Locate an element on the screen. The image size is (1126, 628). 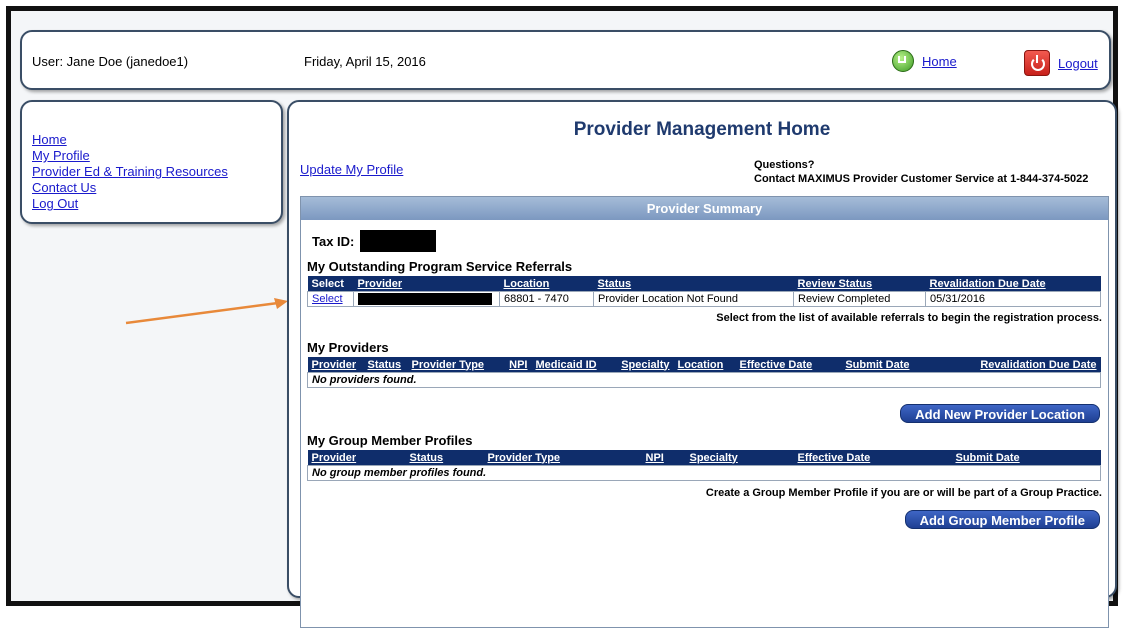
col-review-status: Review Status is located at coordinates (859, 284).